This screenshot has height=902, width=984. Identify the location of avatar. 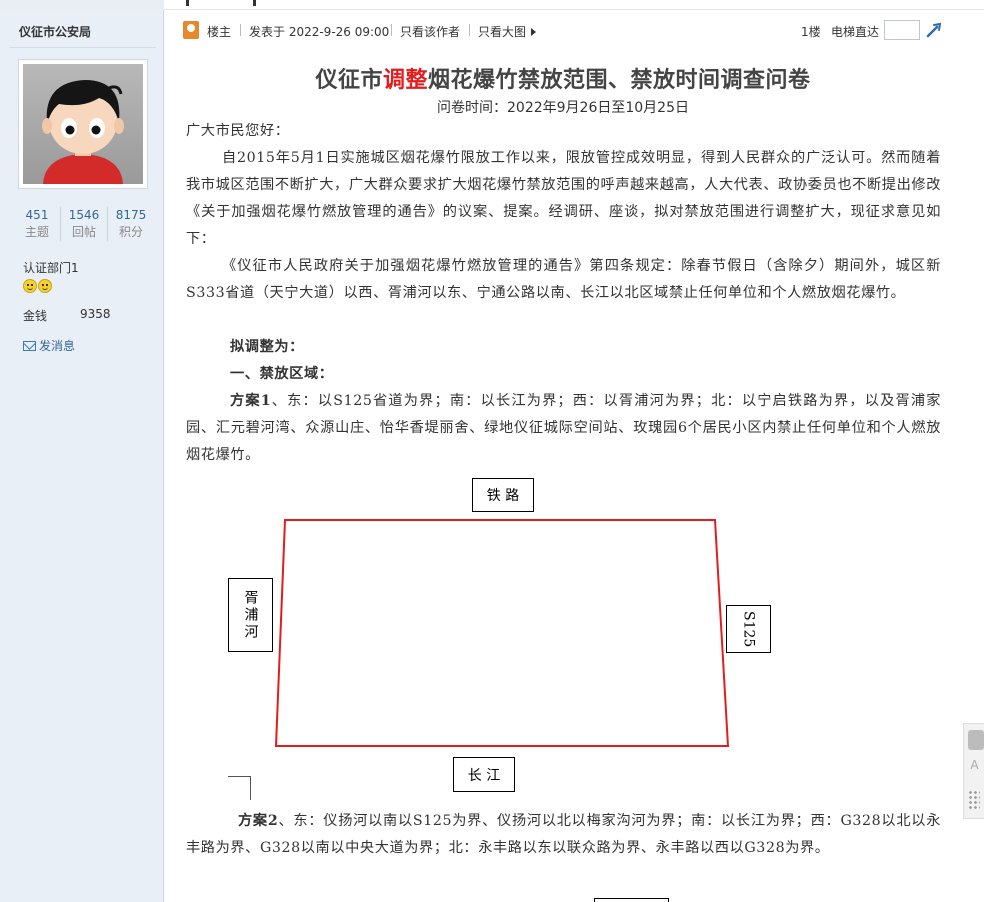
(83, 124).